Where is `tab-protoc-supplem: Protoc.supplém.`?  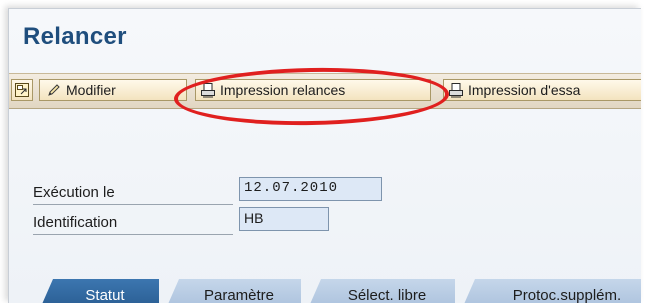
tab-protoc-supplem: Protoc.supplém. is located at coordinates (551, 291).